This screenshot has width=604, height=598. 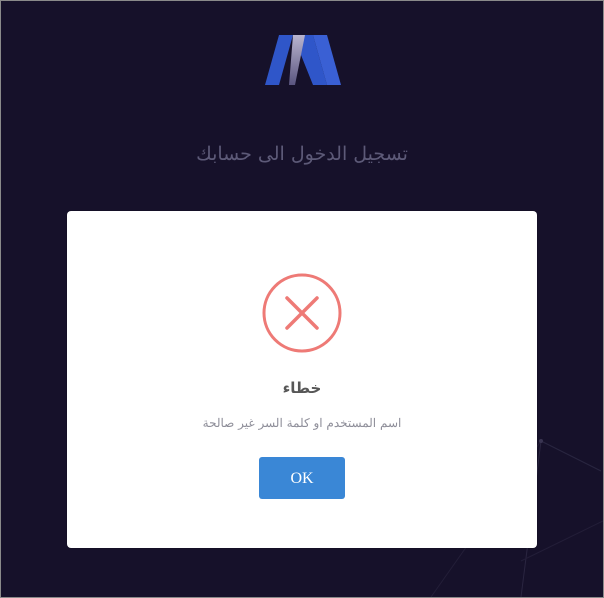 I want to click on dialog-message: اسم المستخدم او كلمة السر غير صالحة, so click(x=302, y=423).